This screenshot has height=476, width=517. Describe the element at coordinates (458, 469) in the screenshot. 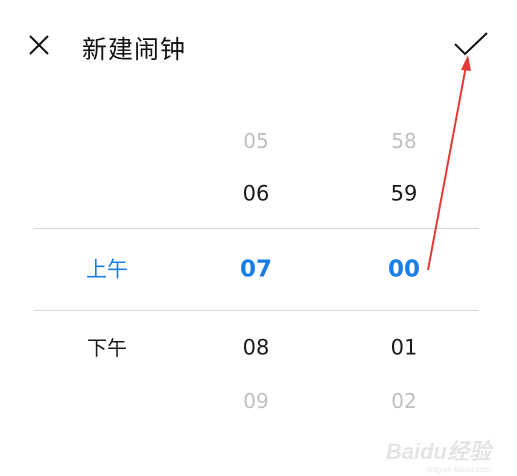

I see `watermark-url: jingyan.baidu.com` at that location.